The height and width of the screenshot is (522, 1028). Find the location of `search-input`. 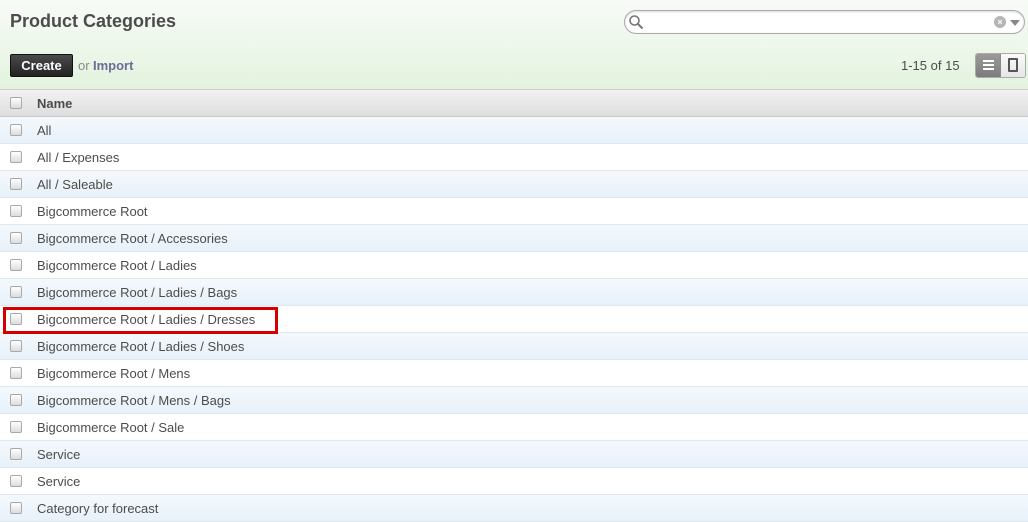

search-input is located at coordinates (817, 22).